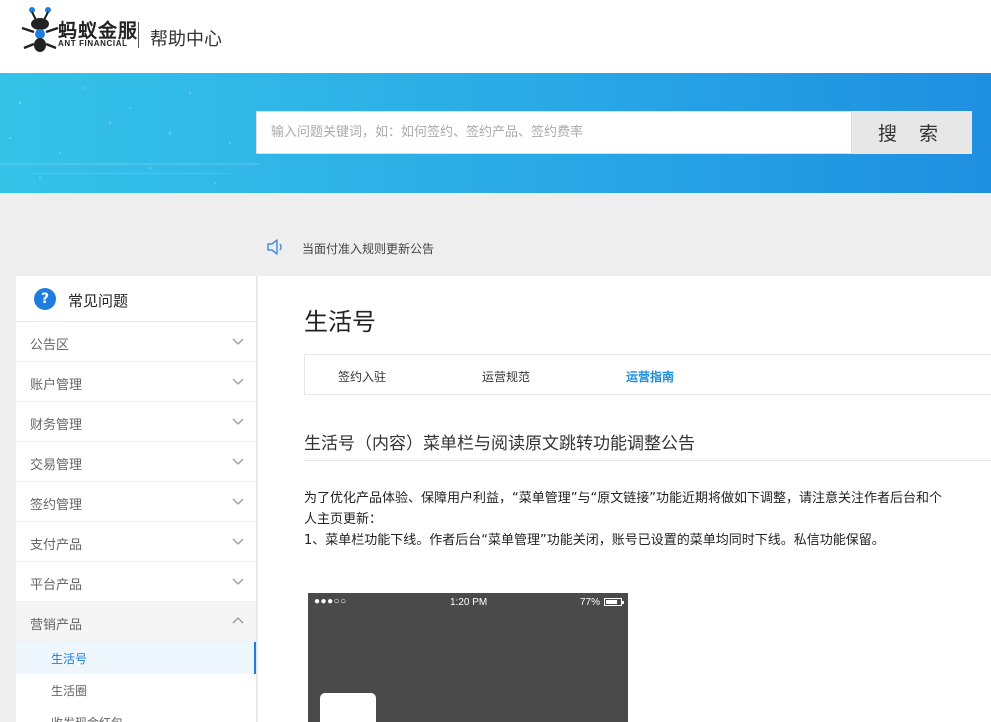 Image resolution: width=991 pixels, height=722 pixels. I want to click on sidebar-item-label: 财务管理, so click(56, 425).